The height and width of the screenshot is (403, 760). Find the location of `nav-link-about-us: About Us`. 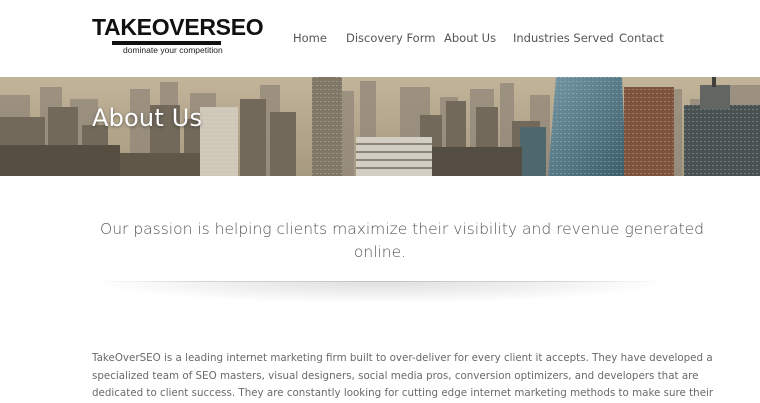

nav-link-about-us: About Us is located at coordinates (470, 38).